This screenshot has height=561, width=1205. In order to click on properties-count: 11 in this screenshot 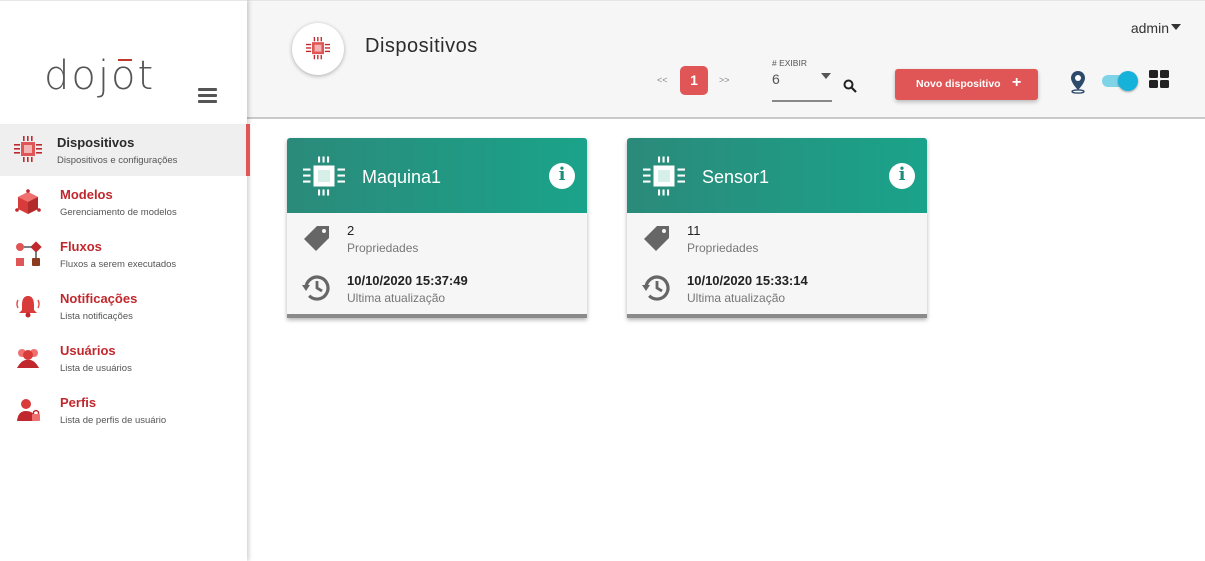, I will do `click(694, 230)`.